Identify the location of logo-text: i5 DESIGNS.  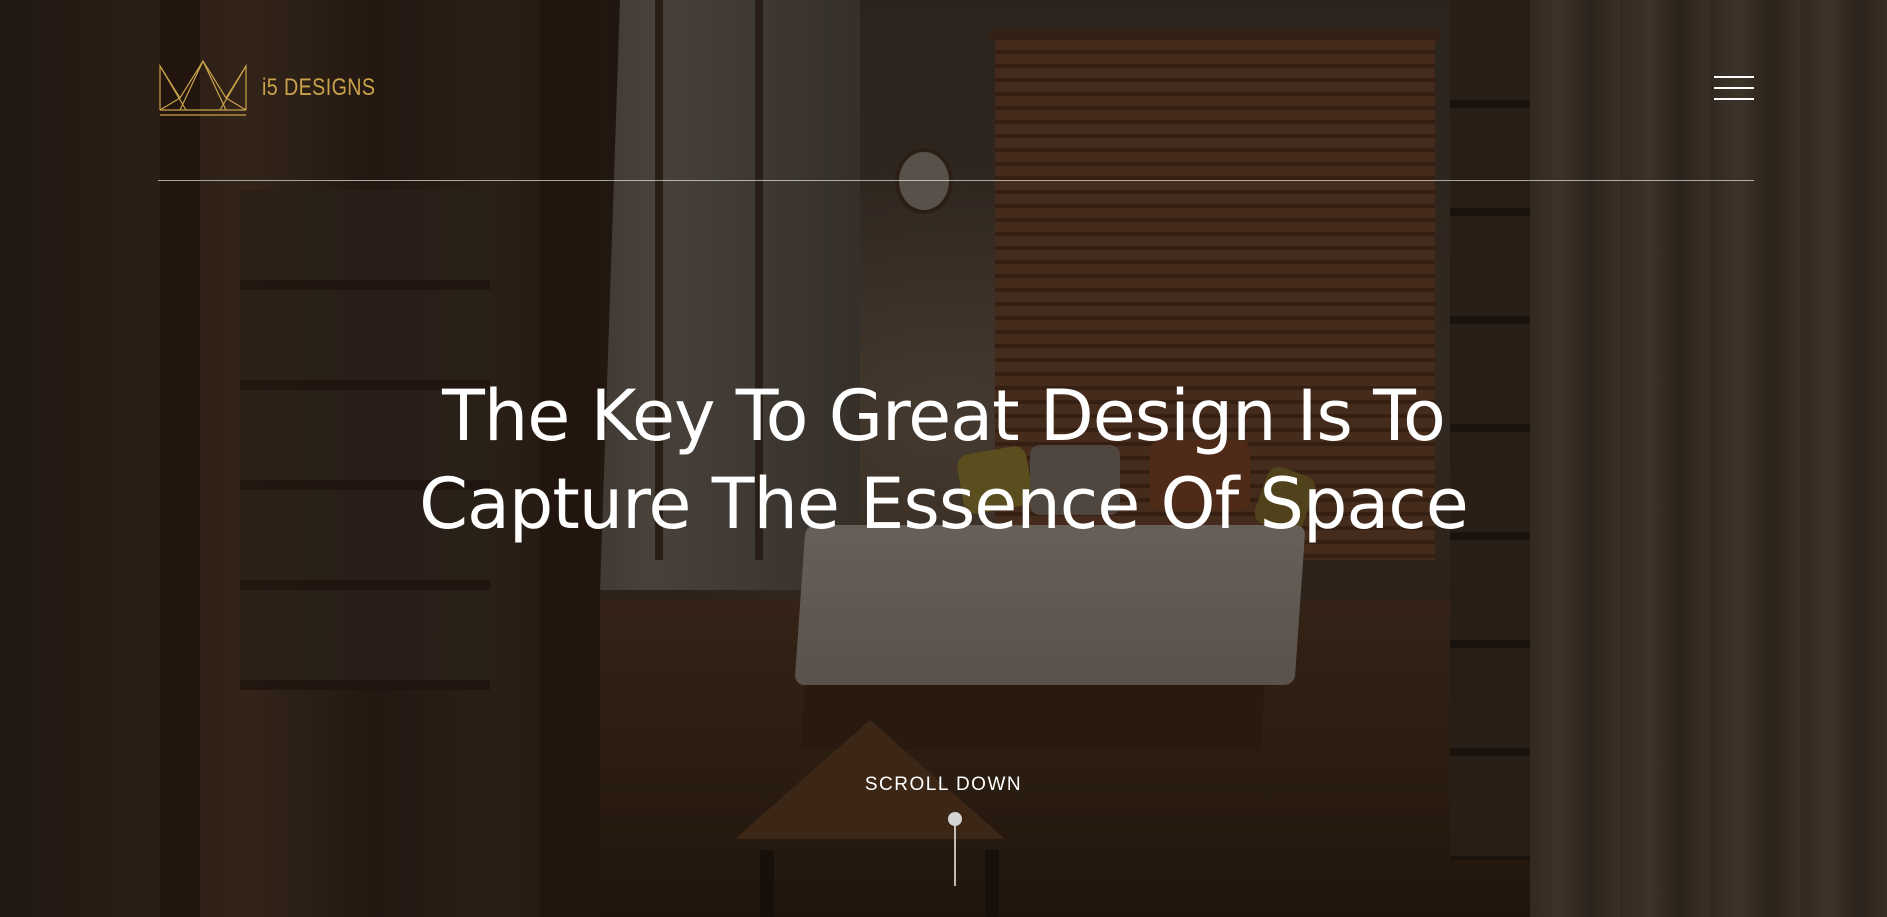
(319, 87).